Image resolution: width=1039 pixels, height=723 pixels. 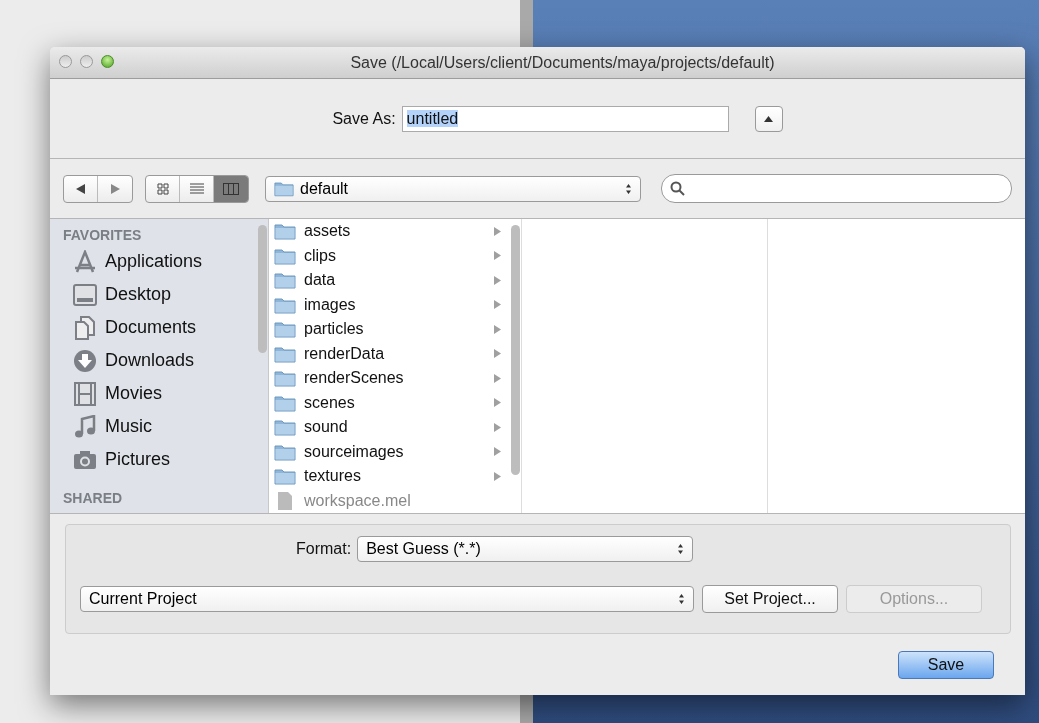 I want to click on search-field, so click(x=836, y=188).